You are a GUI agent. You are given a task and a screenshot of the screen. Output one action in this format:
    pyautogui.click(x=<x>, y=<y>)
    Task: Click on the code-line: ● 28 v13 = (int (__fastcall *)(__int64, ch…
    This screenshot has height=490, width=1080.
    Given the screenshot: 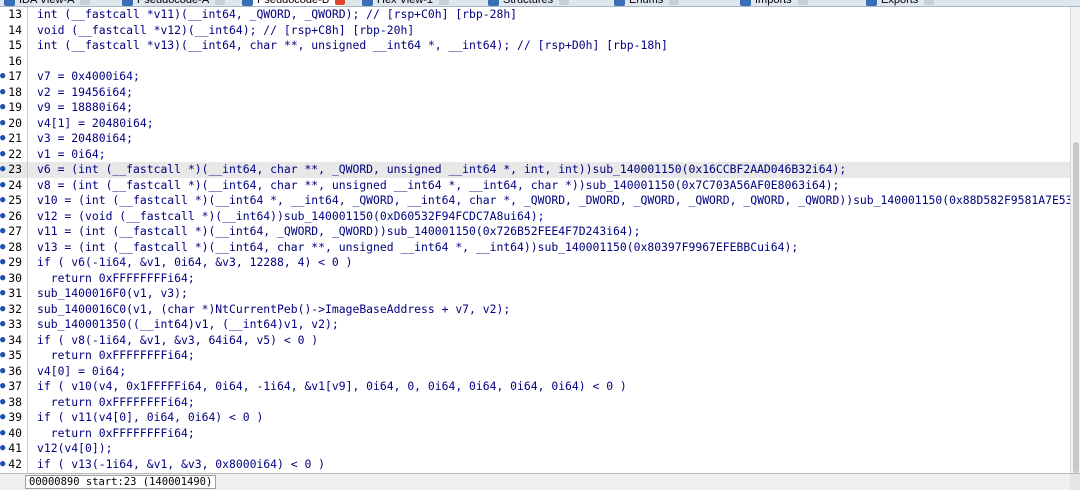 What is the action you would take?
    pyautogui.click(x=535, y=248)
    